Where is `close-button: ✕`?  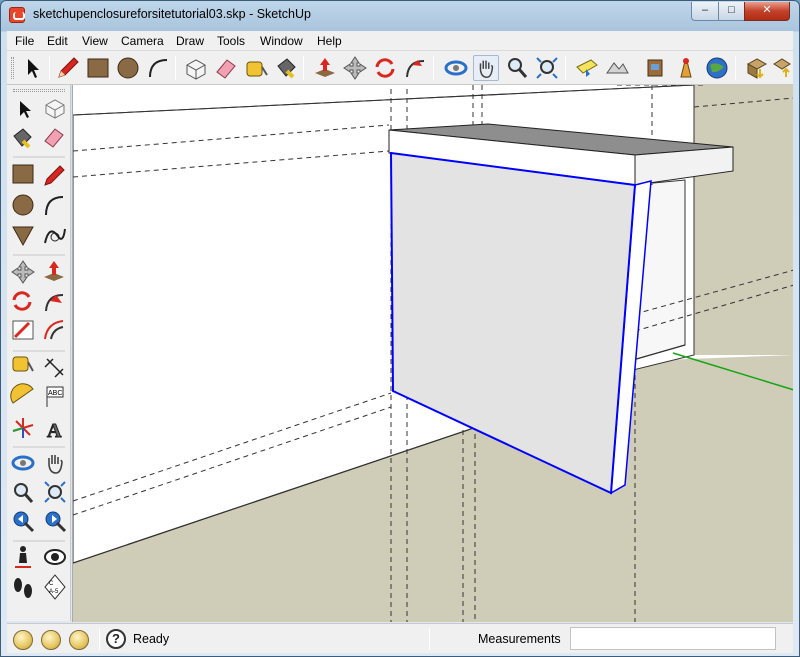 close-button: ✕ is located at coordinates (767, 11).